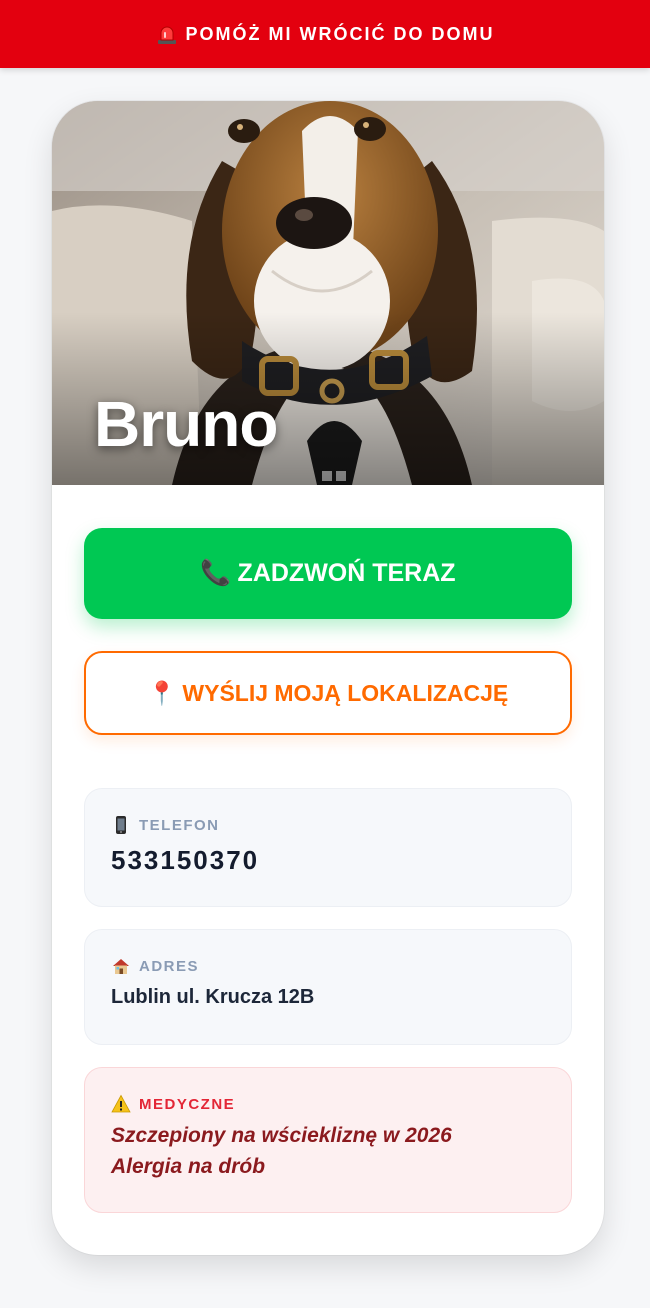 This screenshot has width=650, height=1308. What do you see at coordinates (188, 1166) in the screenshot?
I see `medical-line: Alergia na drób` at bounding box center [188, 1166].